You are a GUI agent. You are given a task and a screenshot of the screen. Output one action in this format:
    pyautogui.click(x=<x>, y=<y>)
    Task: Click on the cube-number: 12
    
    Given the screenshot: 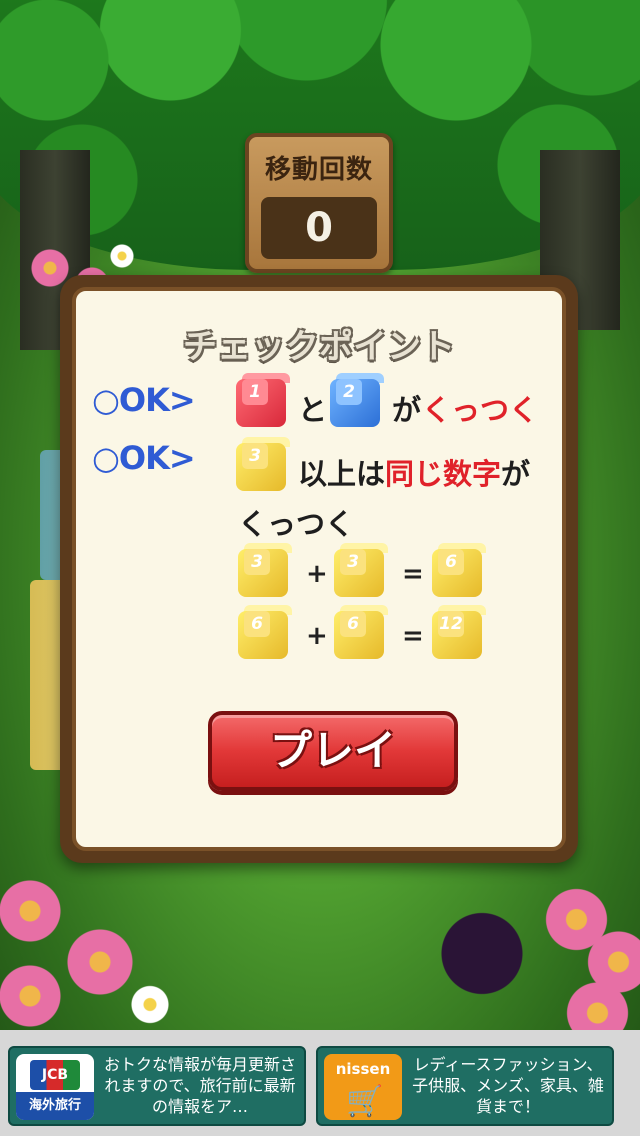 What is the action you would take?
    pyautogui.click(x=451, y=624)
    